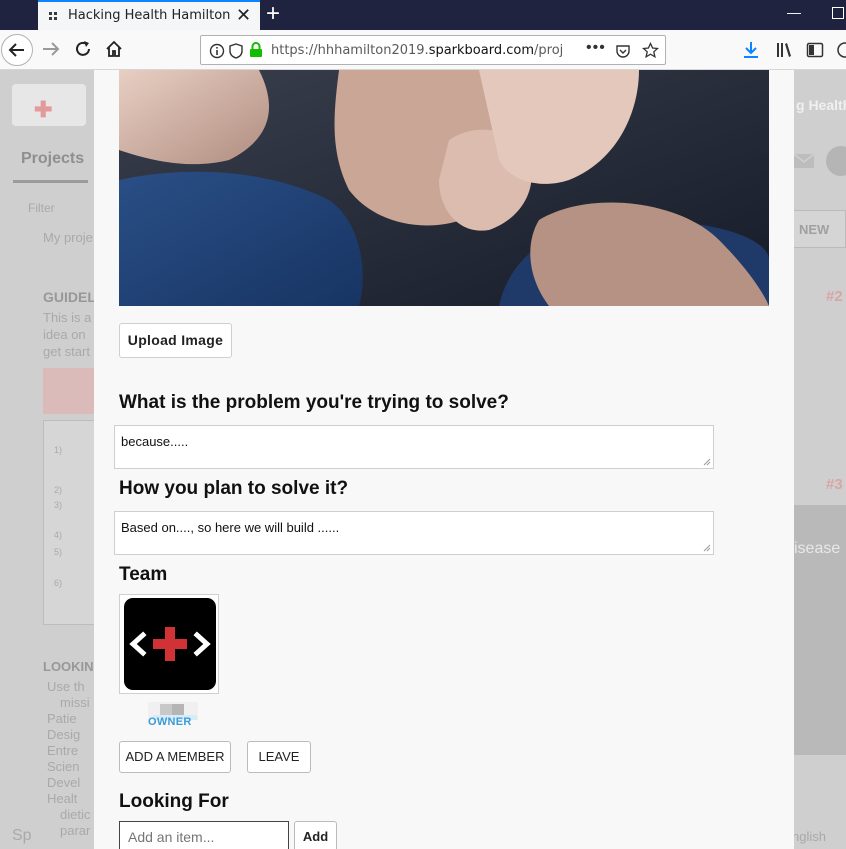 Image resolution: width=846 pixels, height=849 pixels. What do you see at coordinates (64, 734) in the screenshot?
I see `looking-list-item: Desig` at bounding box center [64, 734].